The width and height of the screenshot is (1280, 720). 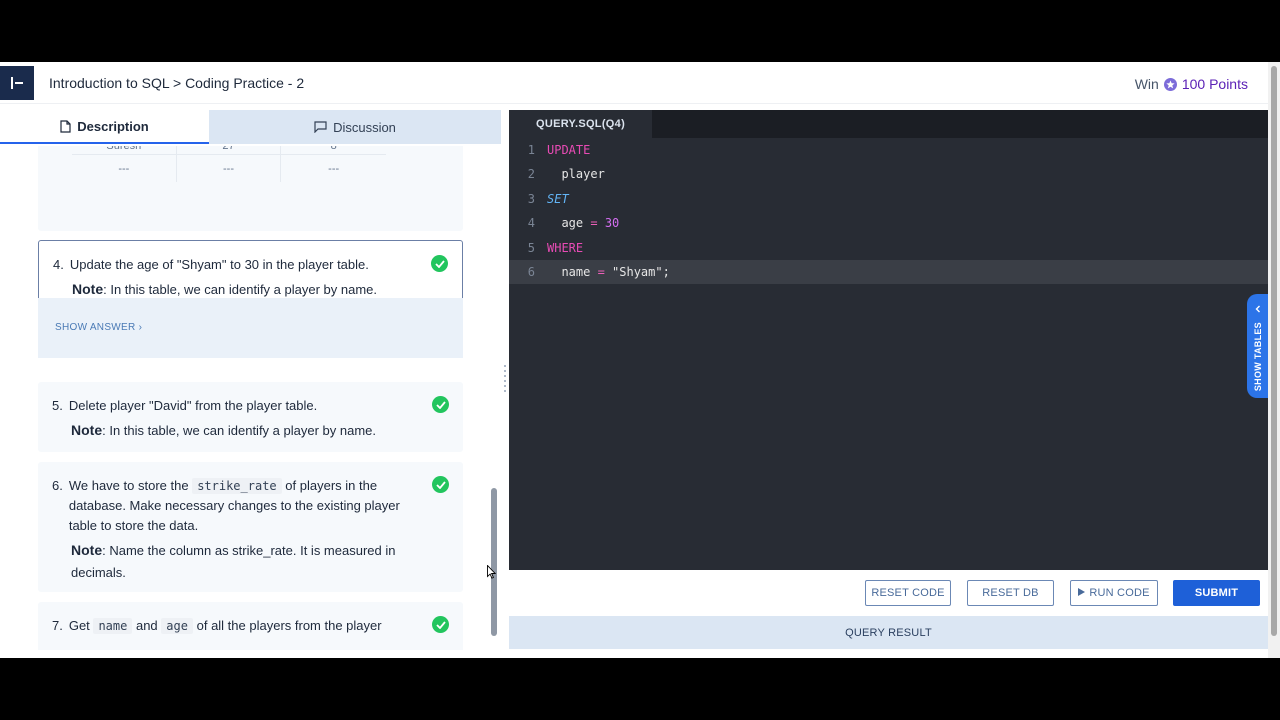 I want to click on code-text: SET, so click(x=558, y=199).